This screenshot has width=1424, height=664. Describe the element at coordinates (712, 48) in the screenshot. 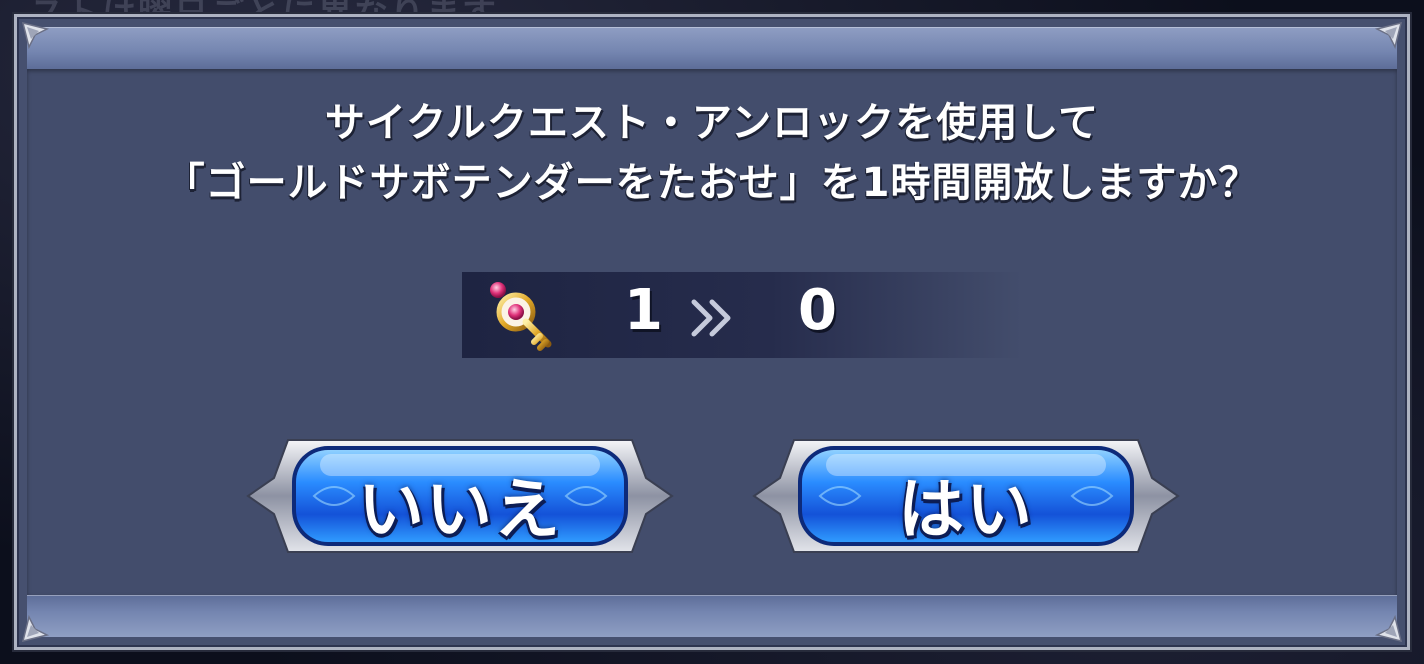

I see `dialog-top-band` at that location.